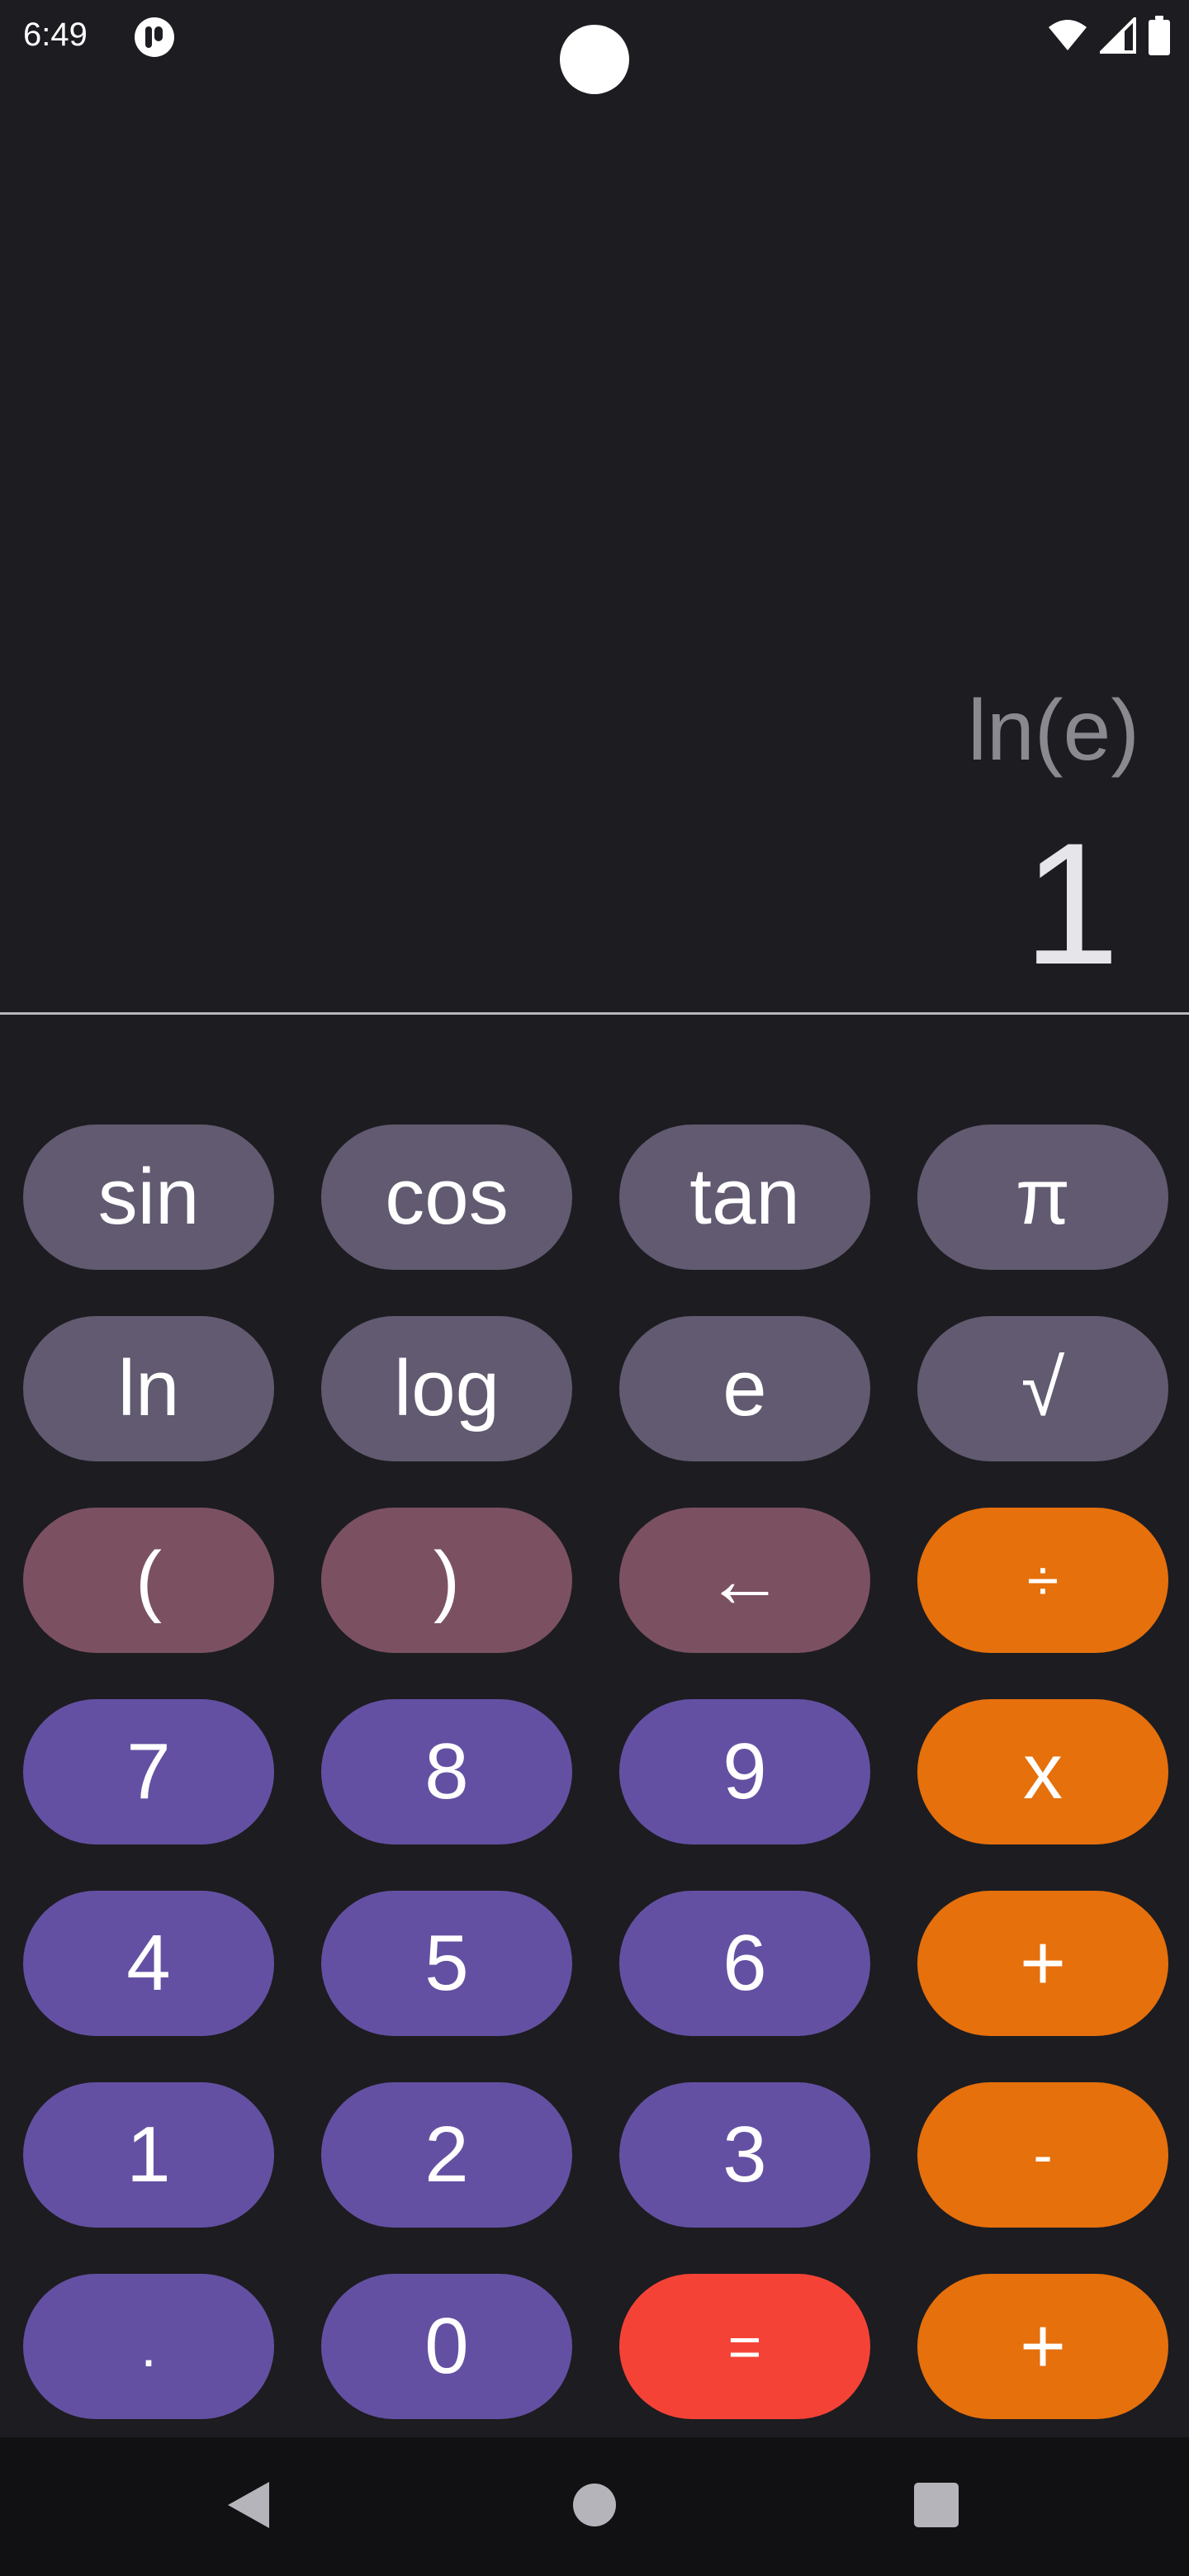  I want to click on digit-2-key: 2, so click(446, 2155).